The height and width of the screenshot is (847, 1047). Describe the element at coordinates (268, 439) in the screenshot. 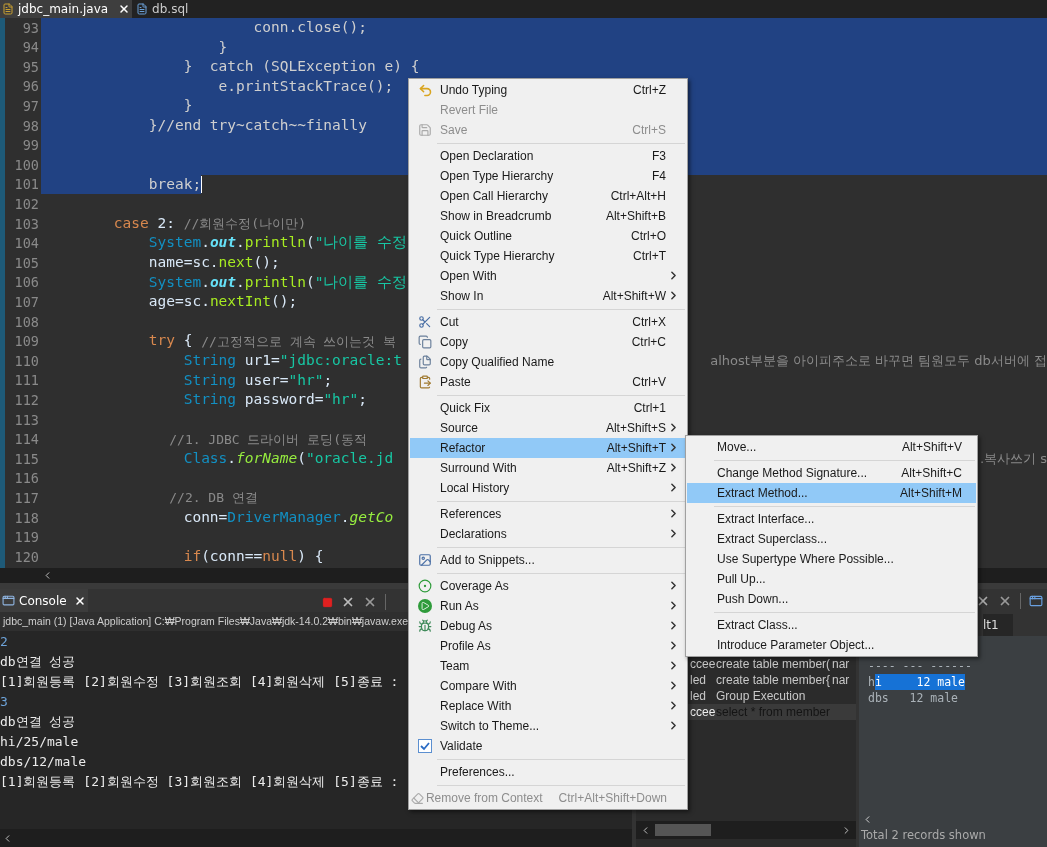

I see `code-line: //1. JDBC 드라이버 로딩(동적` at that location.